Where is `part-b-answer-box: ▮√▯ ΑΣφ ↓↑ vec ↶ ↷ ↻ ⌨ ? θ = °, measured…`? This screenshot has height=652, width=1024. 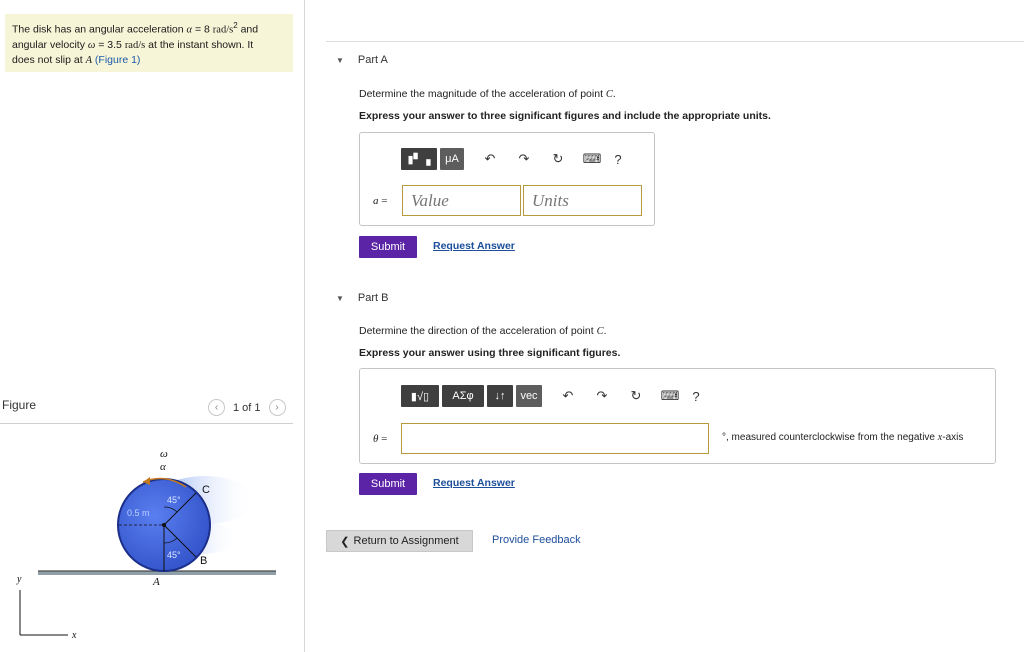
part-b-answer-box: ▮√▯ ΑΣφ ↓↑ vec ↶ ↷ ↻ ⌨ ? θ = °, measured… is located at coordinates (677, 416).